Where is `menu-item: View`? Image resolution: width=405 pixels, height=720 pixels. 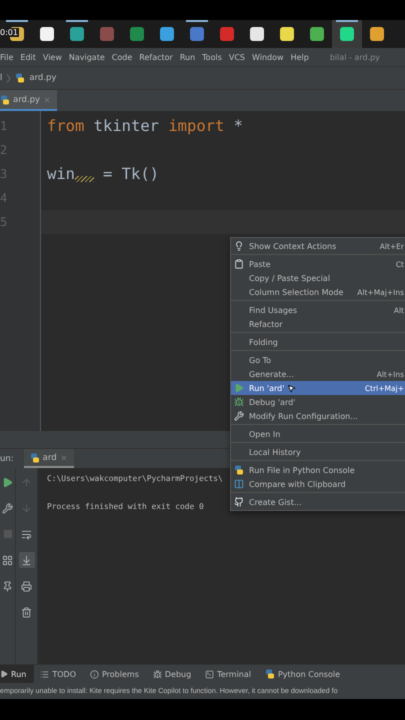
menu-item: View is located at coordinates (52, 57).